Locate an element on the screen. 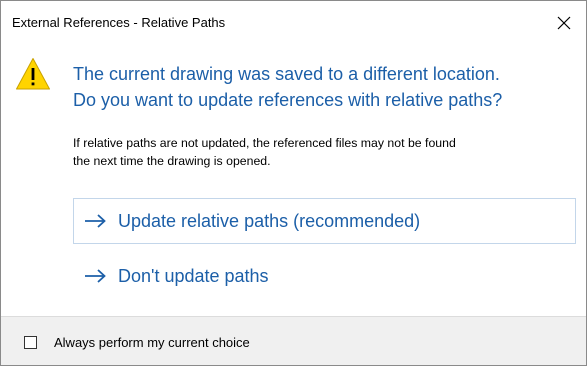 The height and width of the screenshot is (366, 587). window-title: External References - Relative Paths is located at coordinates (119, 22).